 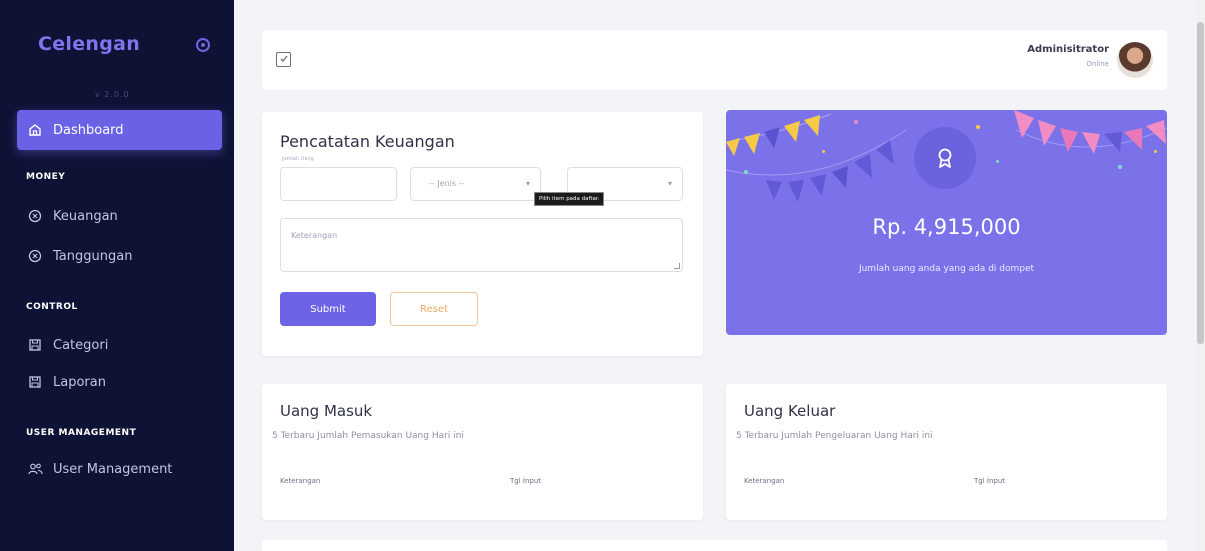 I want to click on user-name: Adminisitrator, so click(x=1068, y=49).